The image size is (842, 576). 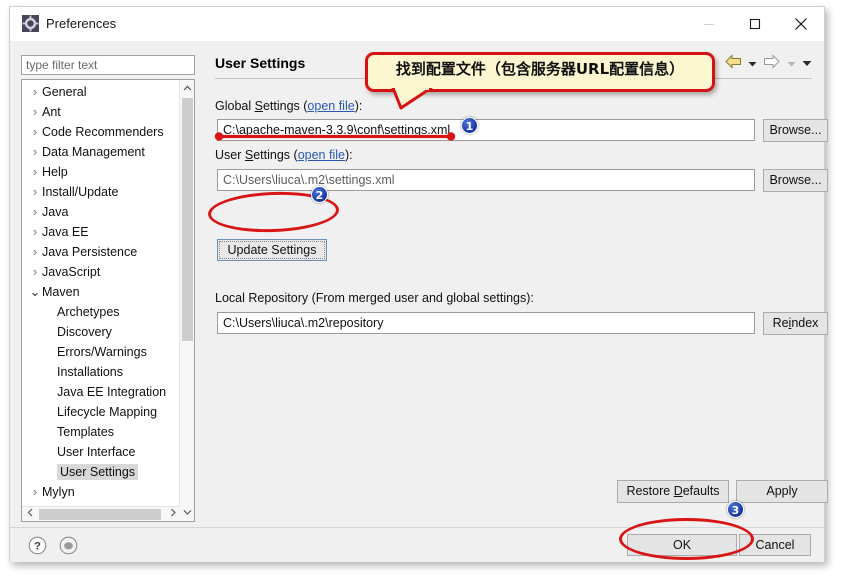 I want to click on help-question-icon: ?, so click(x=37, y=545).